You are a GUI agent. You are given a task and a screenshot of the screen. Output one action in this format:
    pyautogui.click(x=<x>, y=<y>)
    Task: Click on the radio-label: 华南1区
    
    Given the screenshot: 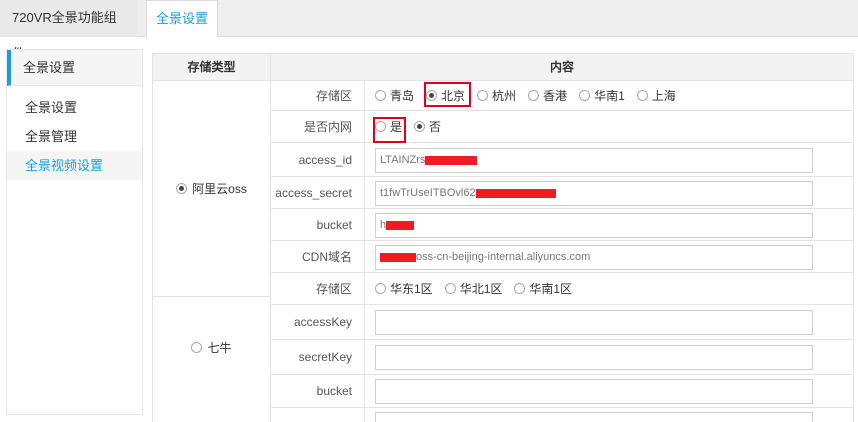 What is the action you would take?
    pyautogui.click(x=551, y=289)
    